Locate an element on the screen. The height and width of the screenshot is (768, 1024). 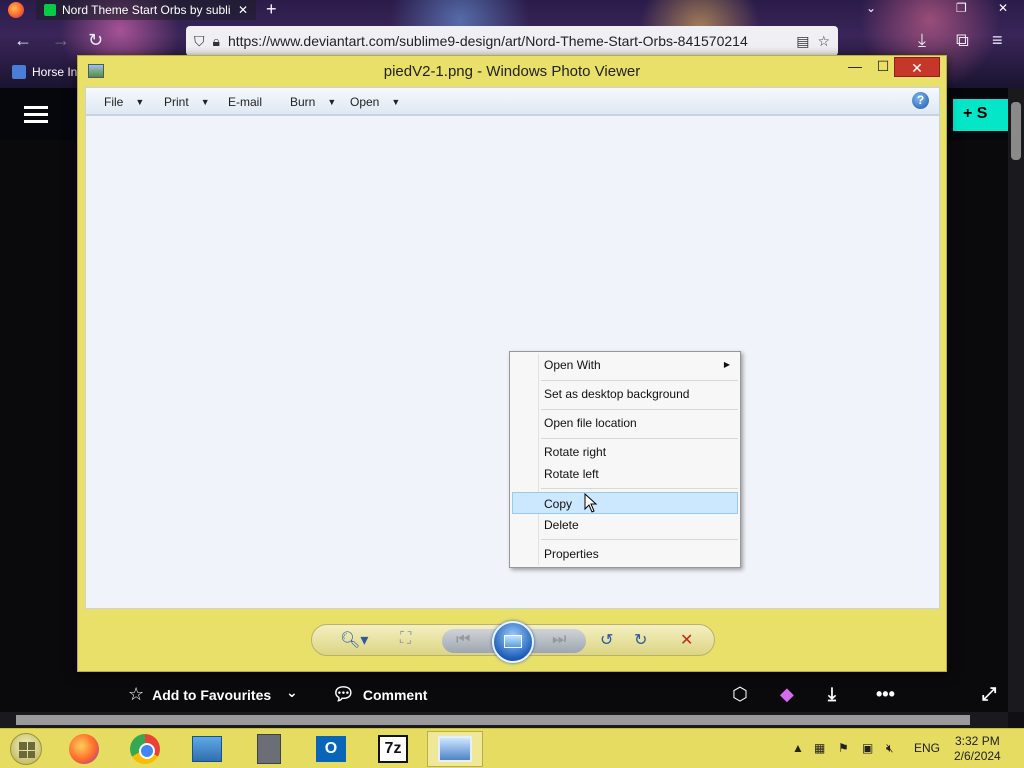
taskbar-photo-viewer is located at coordinates (455, 749).